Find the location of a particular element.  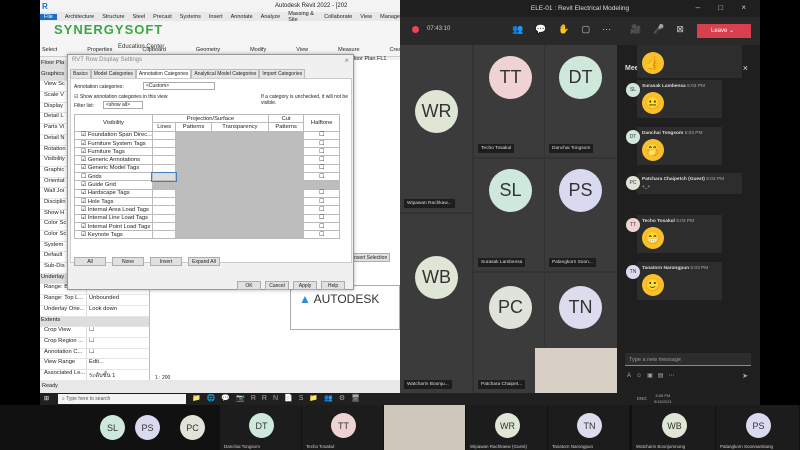

category-cell: ☑ Internal Line Load Tags is located at coordinates (113, 218).